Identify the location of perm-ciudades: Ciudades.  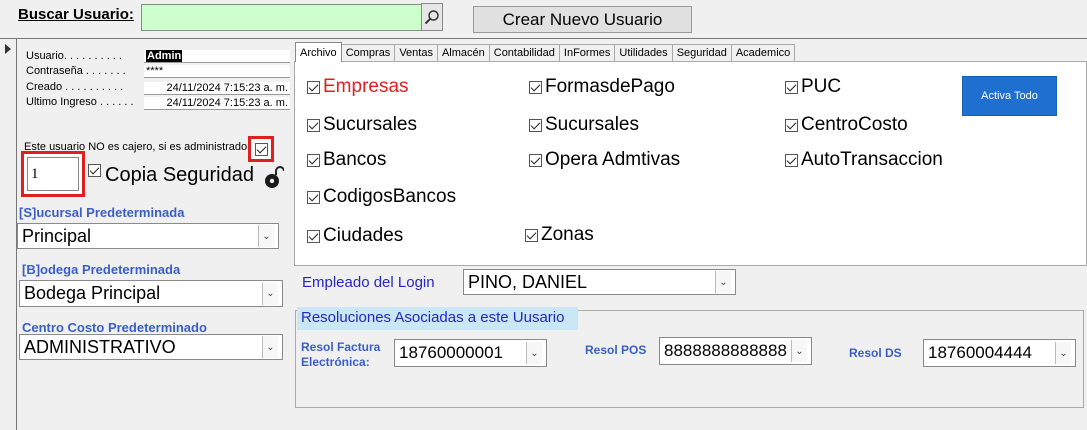
(355, 236).